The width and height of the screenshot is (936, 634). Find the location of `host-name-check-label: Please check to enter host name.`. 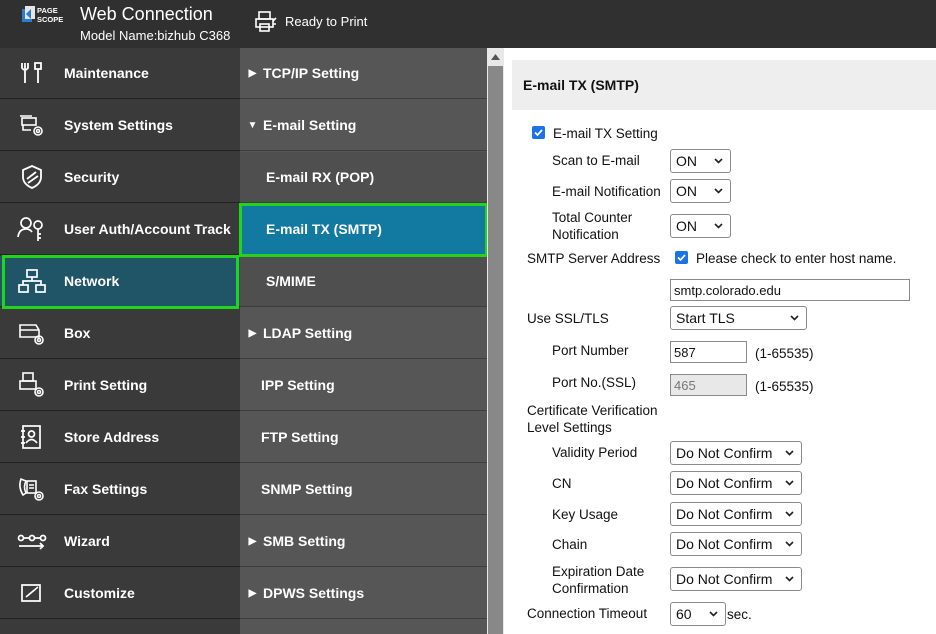

host-name-check-label: Please check to enter host name. is located at coordinates (796, 258).